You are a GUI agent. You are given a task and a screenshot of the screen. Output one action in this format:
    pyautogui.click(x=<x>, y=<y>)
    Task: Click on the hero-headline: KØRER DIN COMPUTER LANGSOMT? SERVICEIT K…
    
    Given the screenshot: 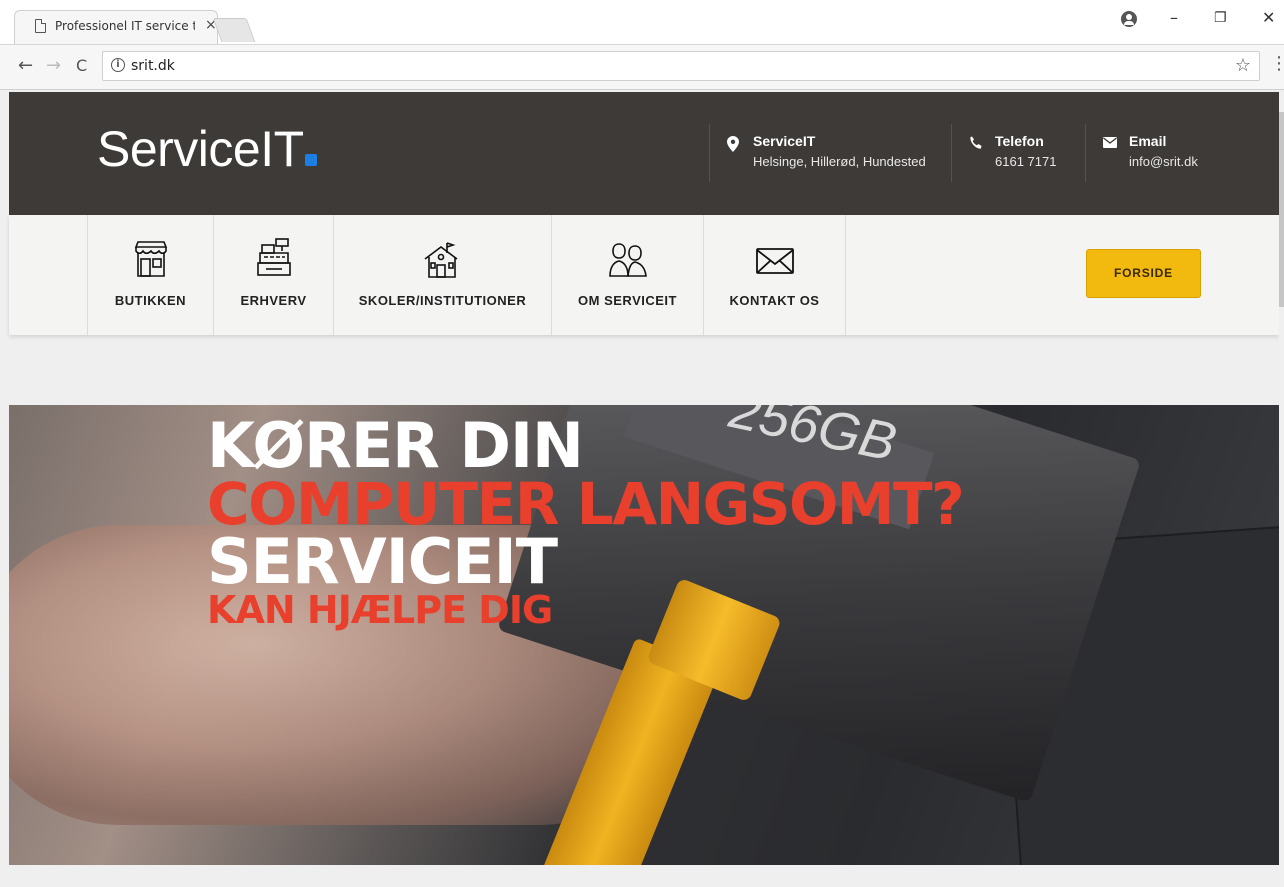 What is the action you would take?
    pyautogui.click(x=586, y=520)
    